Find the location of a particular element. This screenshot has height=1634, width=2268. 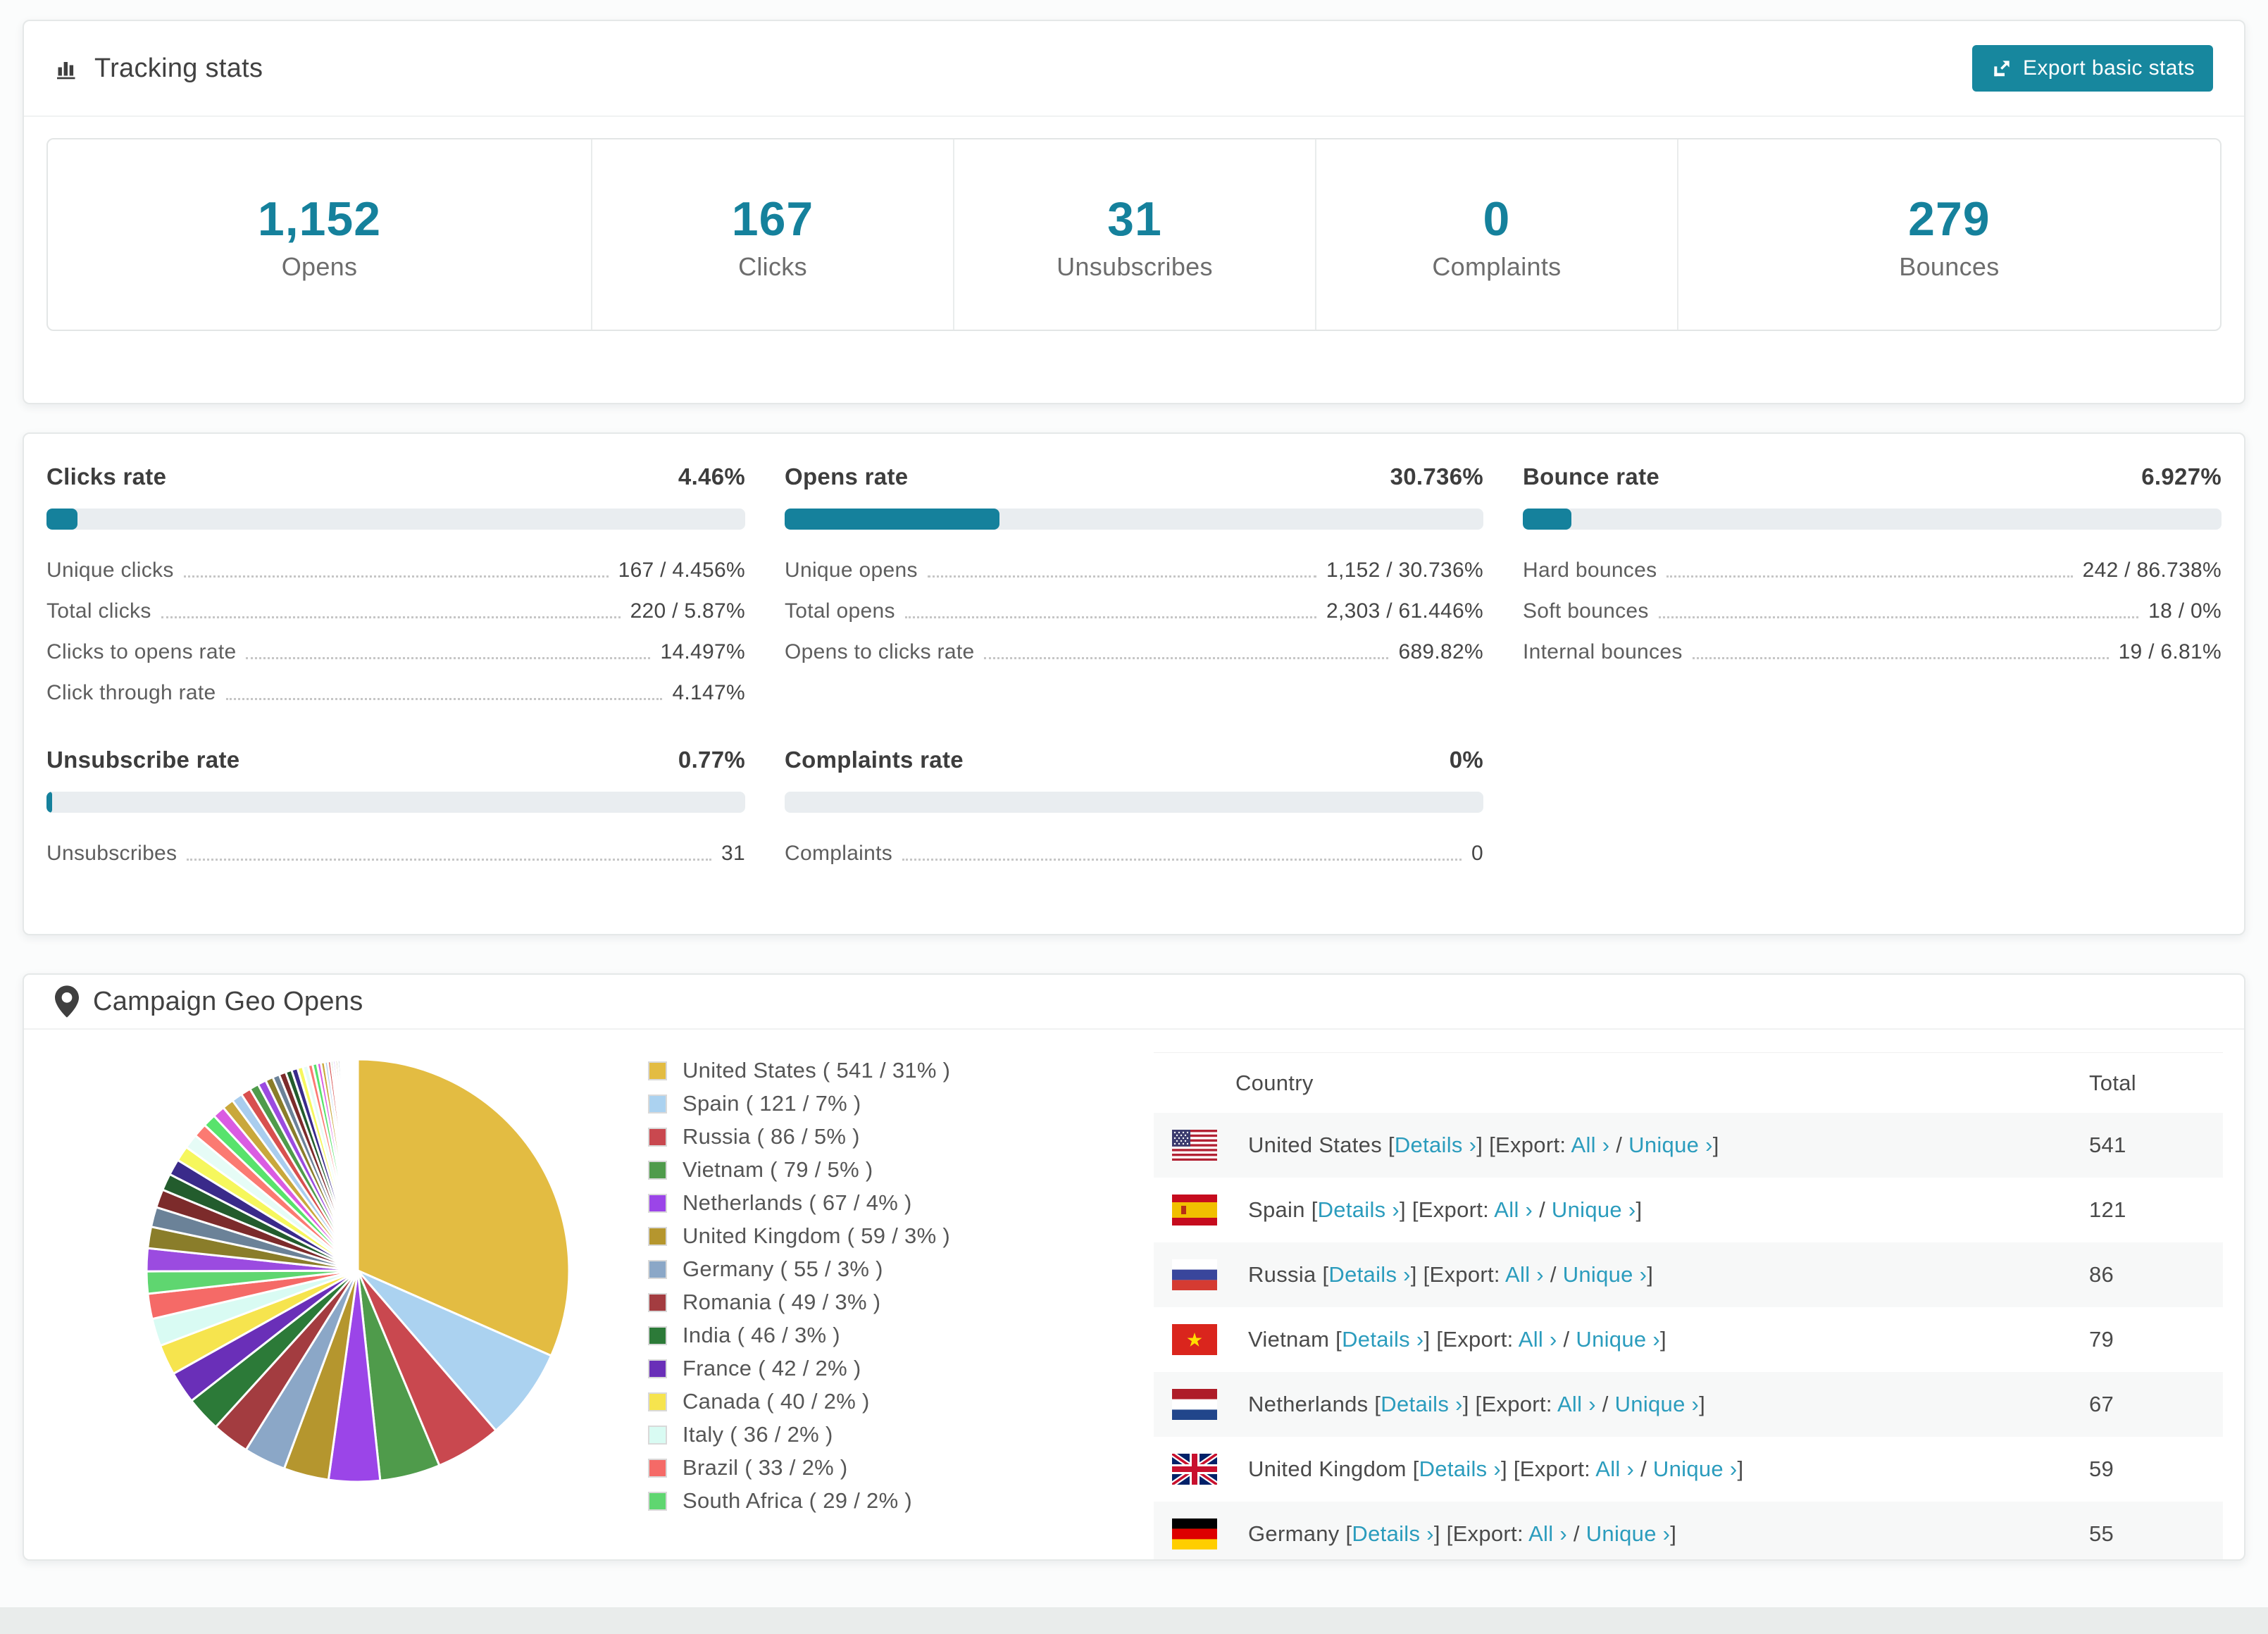

total-column-header: Total is located at coordinates (2112, 1082).